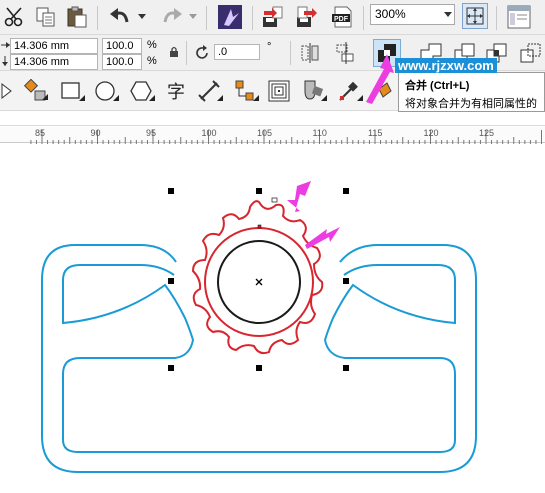 The width and height of the screenshot is (545, 493). What do you see at coordinates (152, 45) in the screenshot?
I see `percent-x-label: %` at bounding box center [152, 45].